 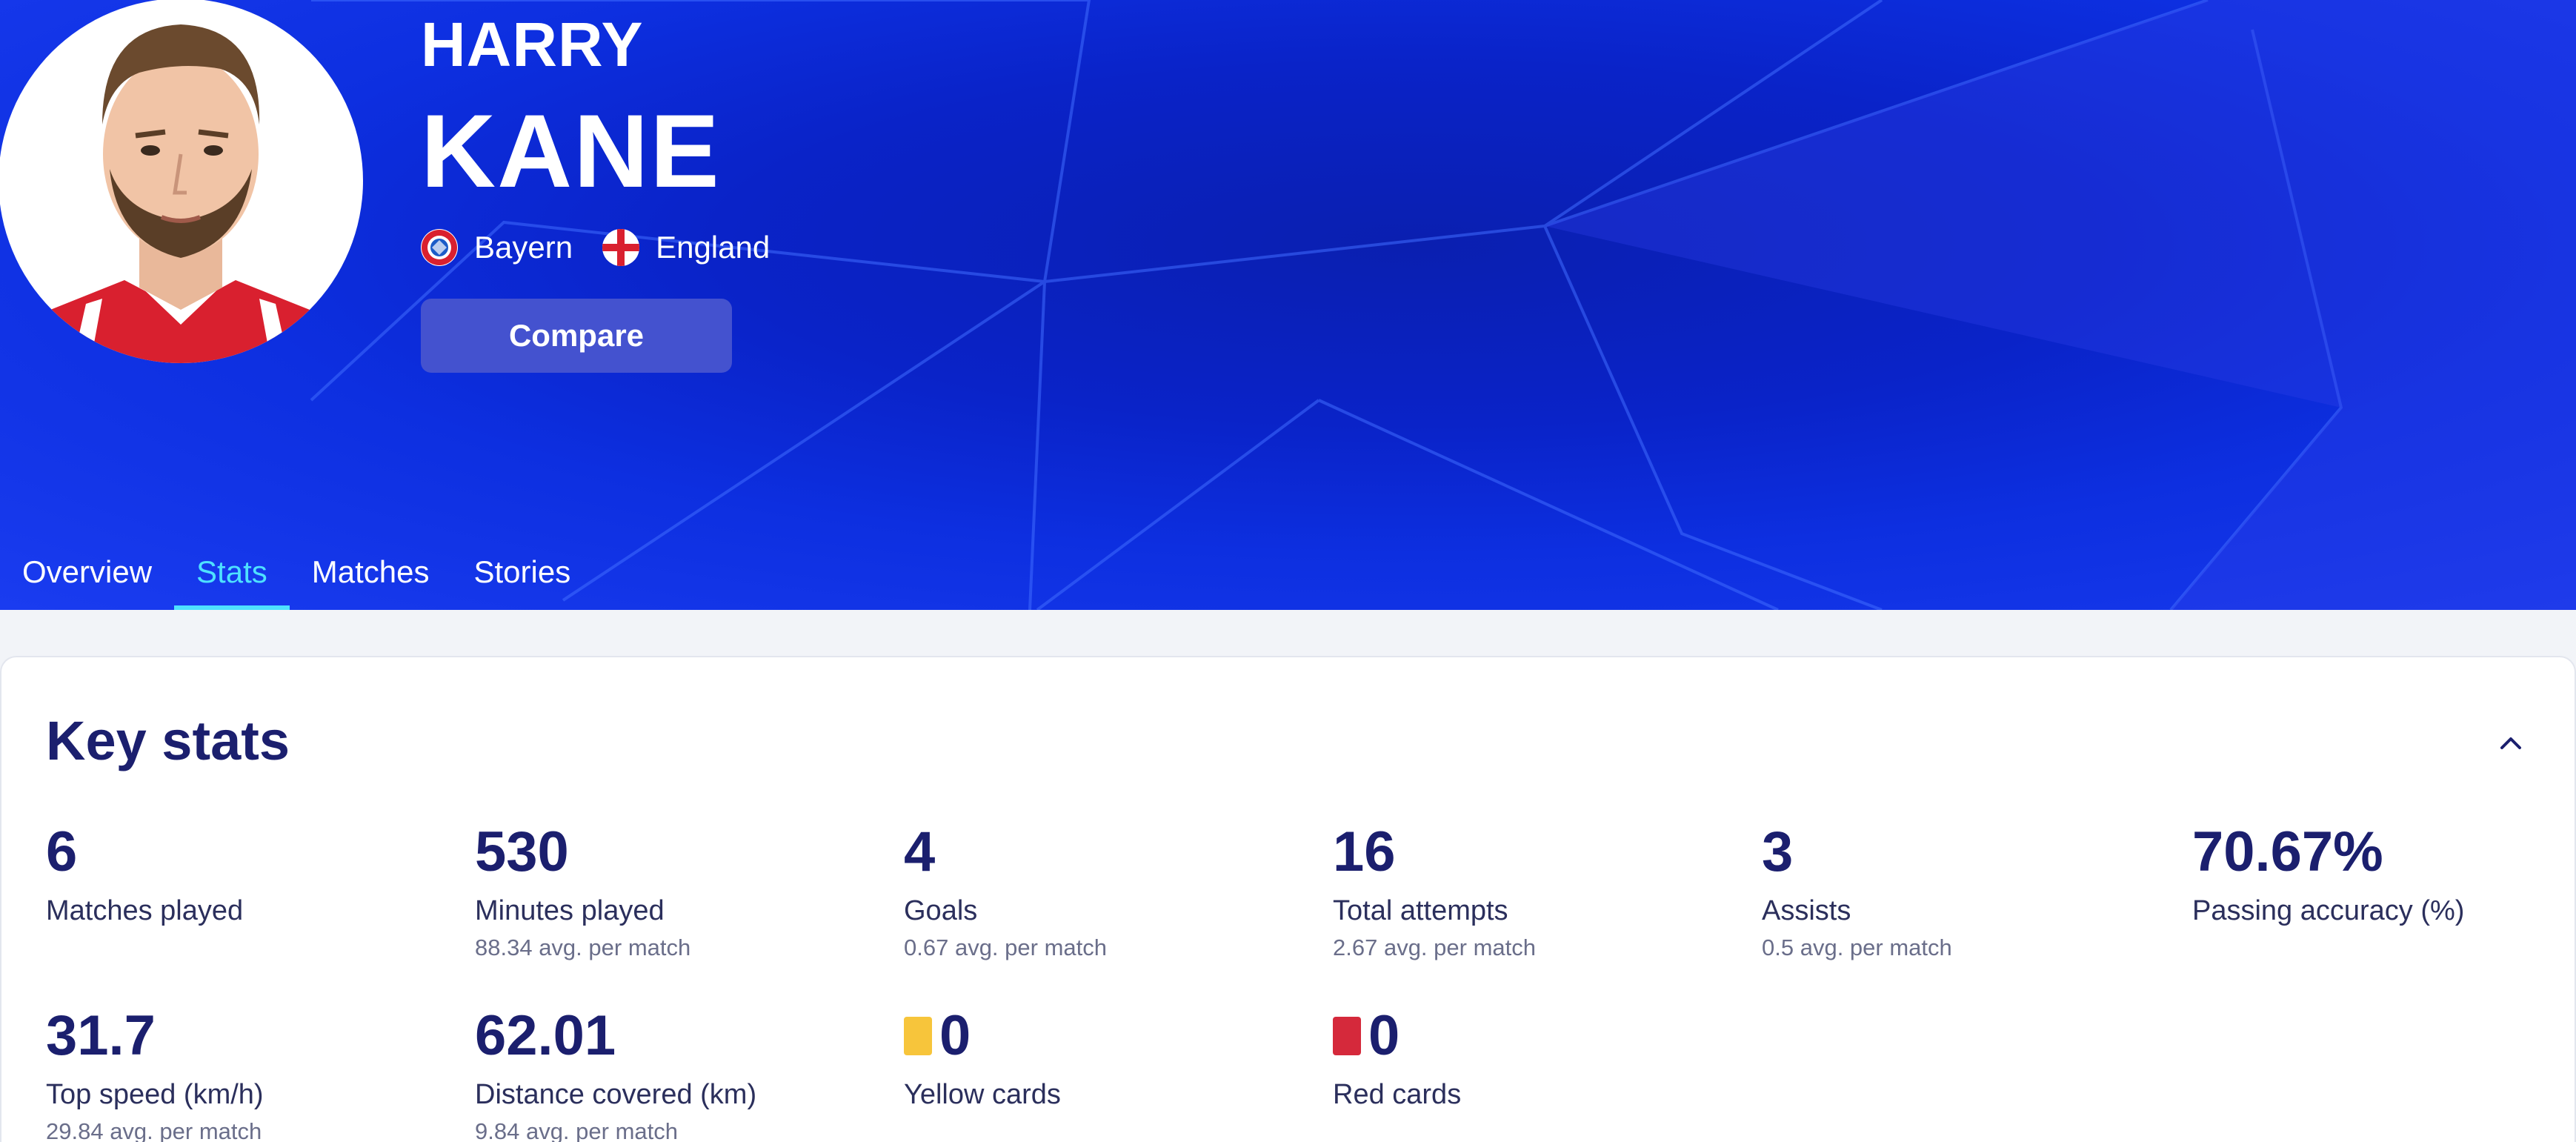 What do you see at coordinates (583, 947) in the screenshot?
I see `stat-average: 88.34 avg. per match` at bounding box center [583, 947].